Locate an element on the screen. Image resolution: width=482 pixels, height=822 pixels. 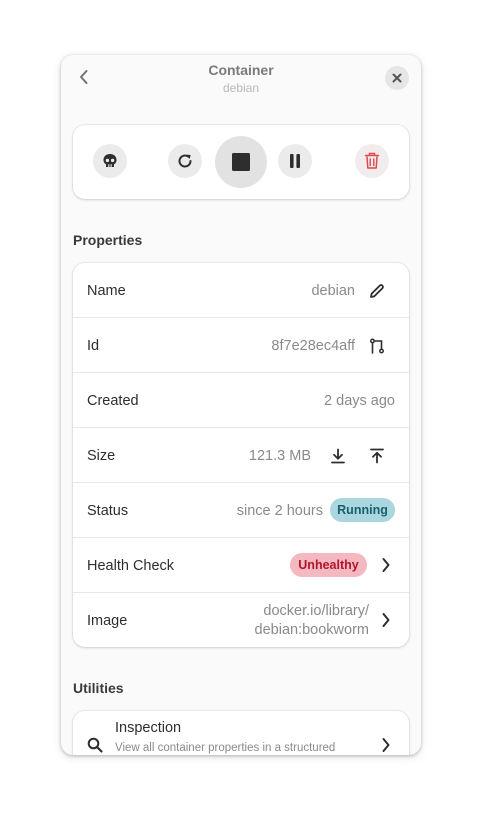
copy-id-button is located at coordinates (377, 346).